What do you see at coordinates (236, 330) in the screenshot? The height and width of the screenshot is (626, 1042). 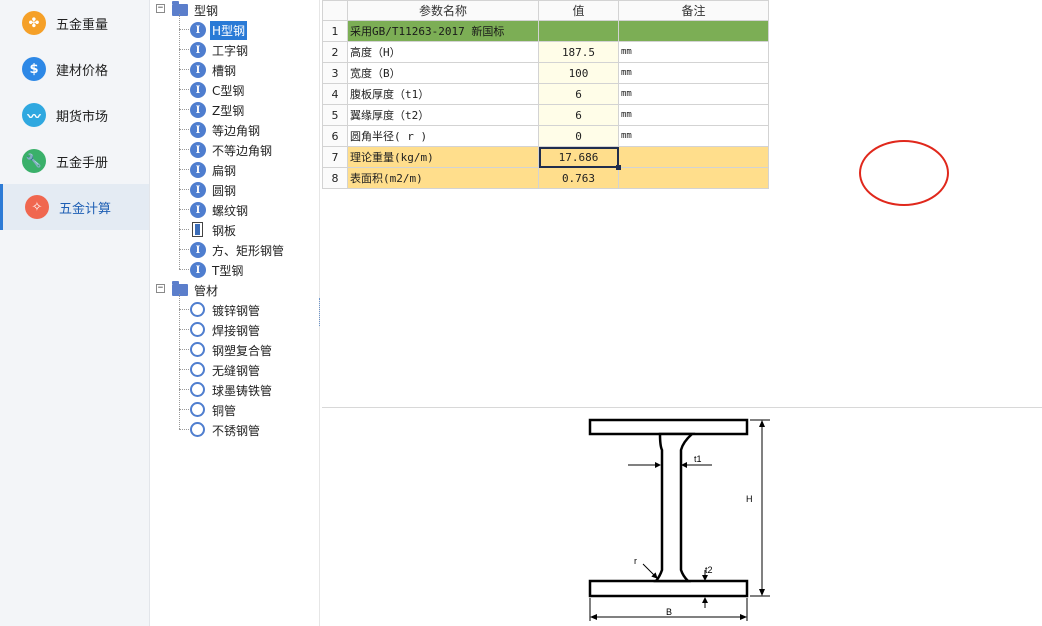 I see `tree-item-label: 焊接钢管` at bounding box center [236, 330].